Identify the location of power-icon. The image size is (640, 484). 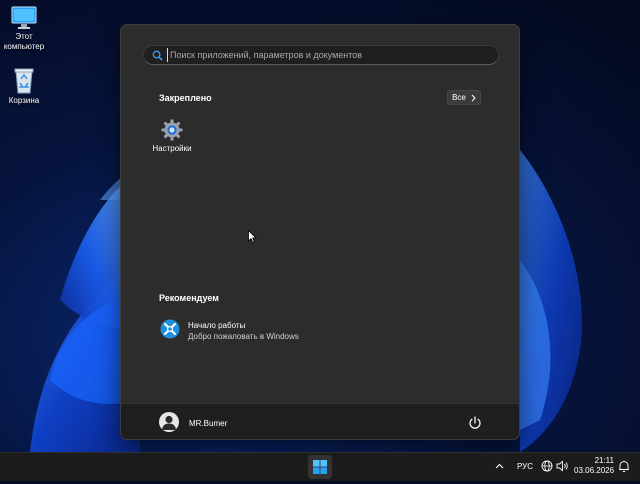
(475, 423).